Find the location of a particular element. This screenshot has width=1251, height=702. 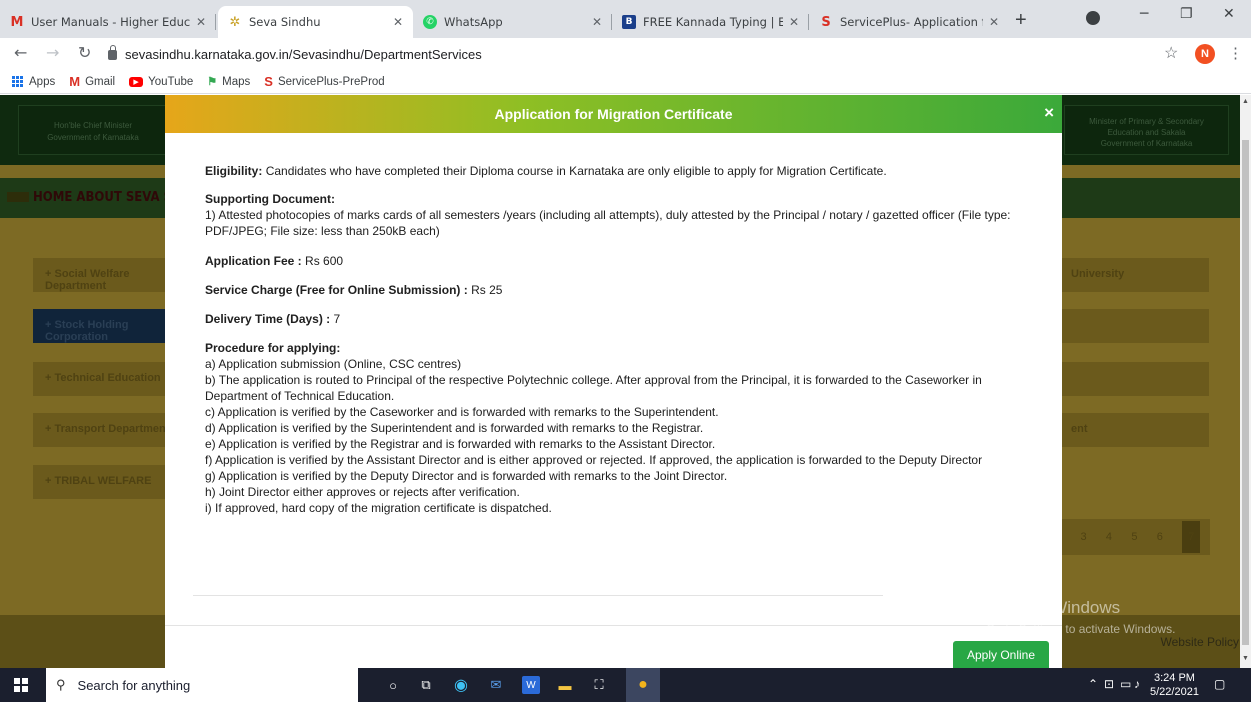

windows-start-icon is located at coordinates (21, 685).